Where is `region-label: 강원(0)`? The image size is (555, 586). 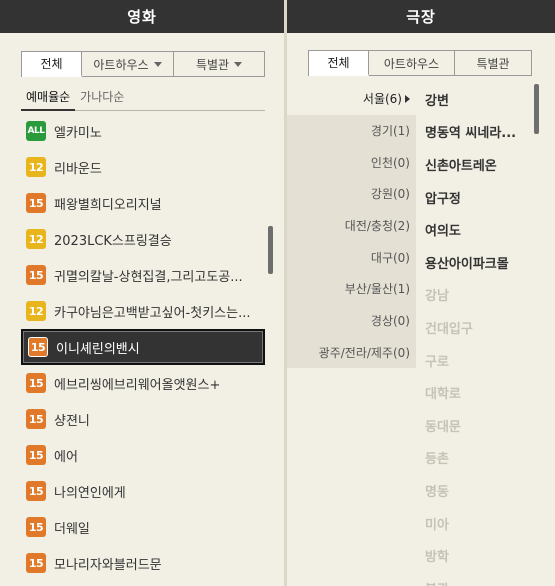
region-label: 강원(0) is located at coordinates (390, 194).